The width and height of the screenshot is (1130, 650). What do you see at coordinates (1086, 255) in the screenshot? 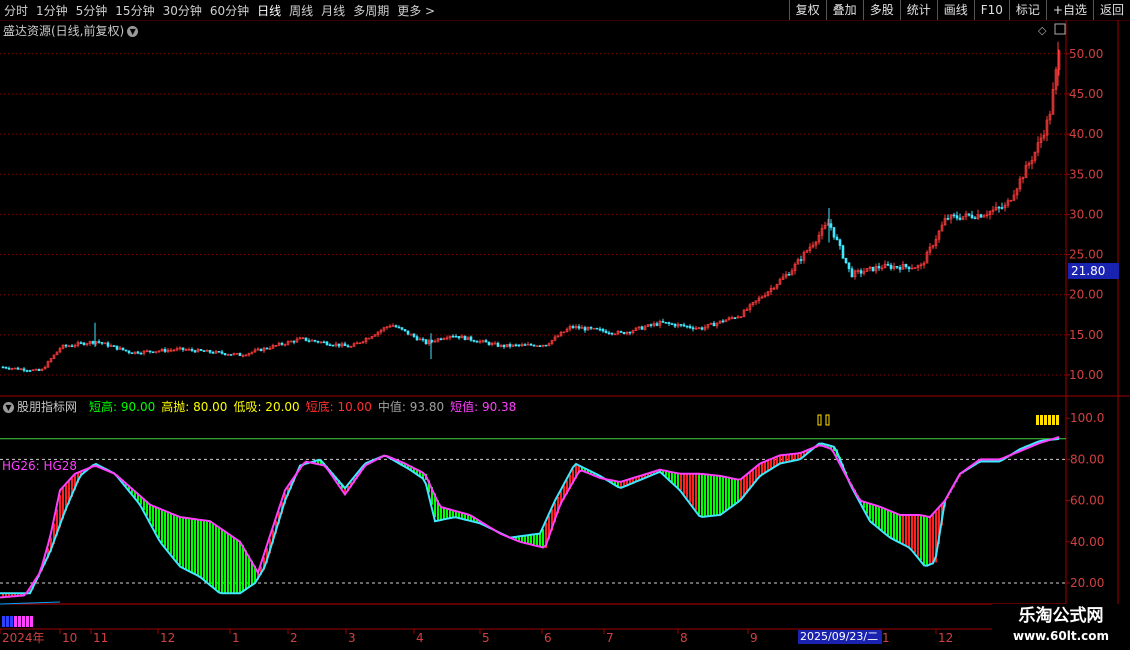
I see `price-tick-label-5: 25.00` at bounding box center [1086, 255].